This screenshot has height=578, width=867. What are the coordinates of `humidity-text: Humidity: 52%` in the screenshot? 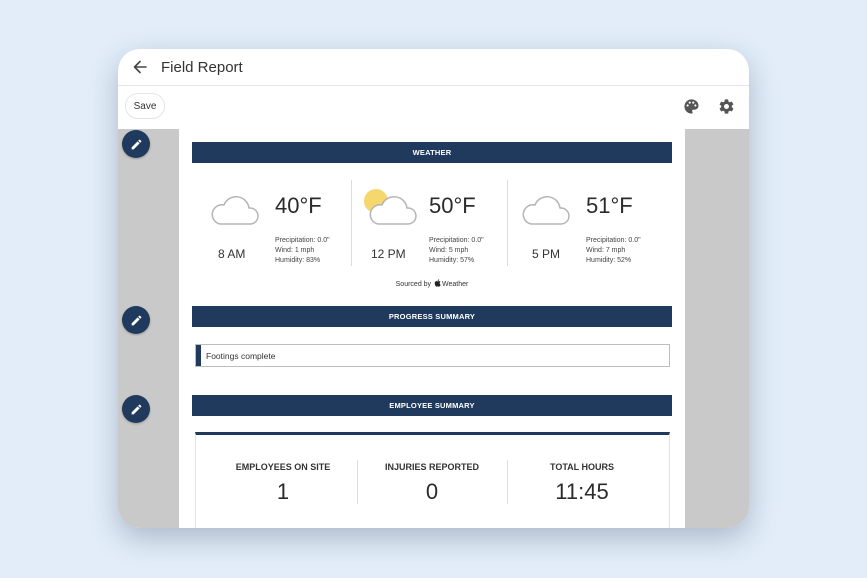 It's located at (609, 260).